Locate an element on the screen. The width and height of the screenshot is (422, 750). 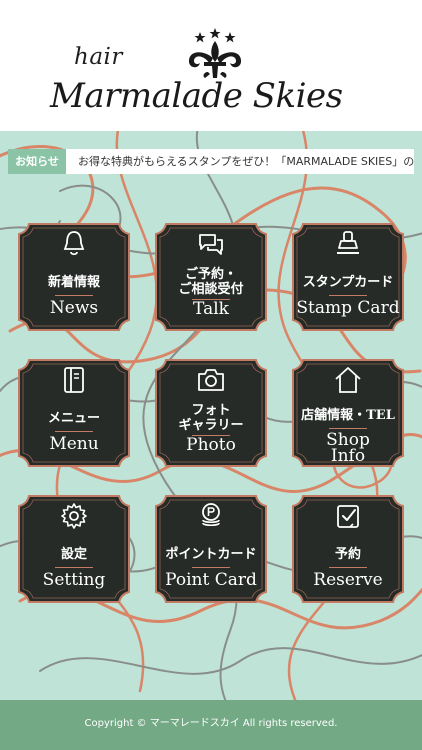
tile-label-en: Reserve is located at coordinates (348, 580).